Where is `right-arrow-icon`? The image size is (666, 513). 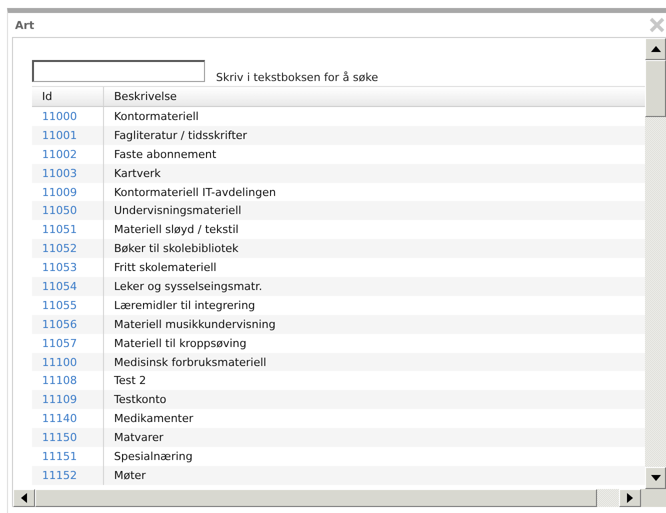 right-arrow-icon is located at coordinates (630, 498).